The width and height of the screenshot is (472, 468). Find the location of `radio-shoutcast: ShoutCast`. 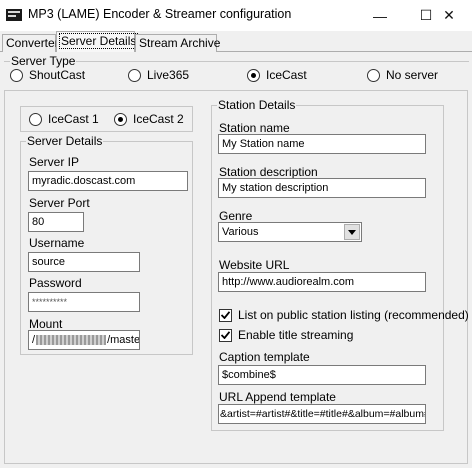

radio-shoutcast: ShoutCast is located at coordinates (47, 75).